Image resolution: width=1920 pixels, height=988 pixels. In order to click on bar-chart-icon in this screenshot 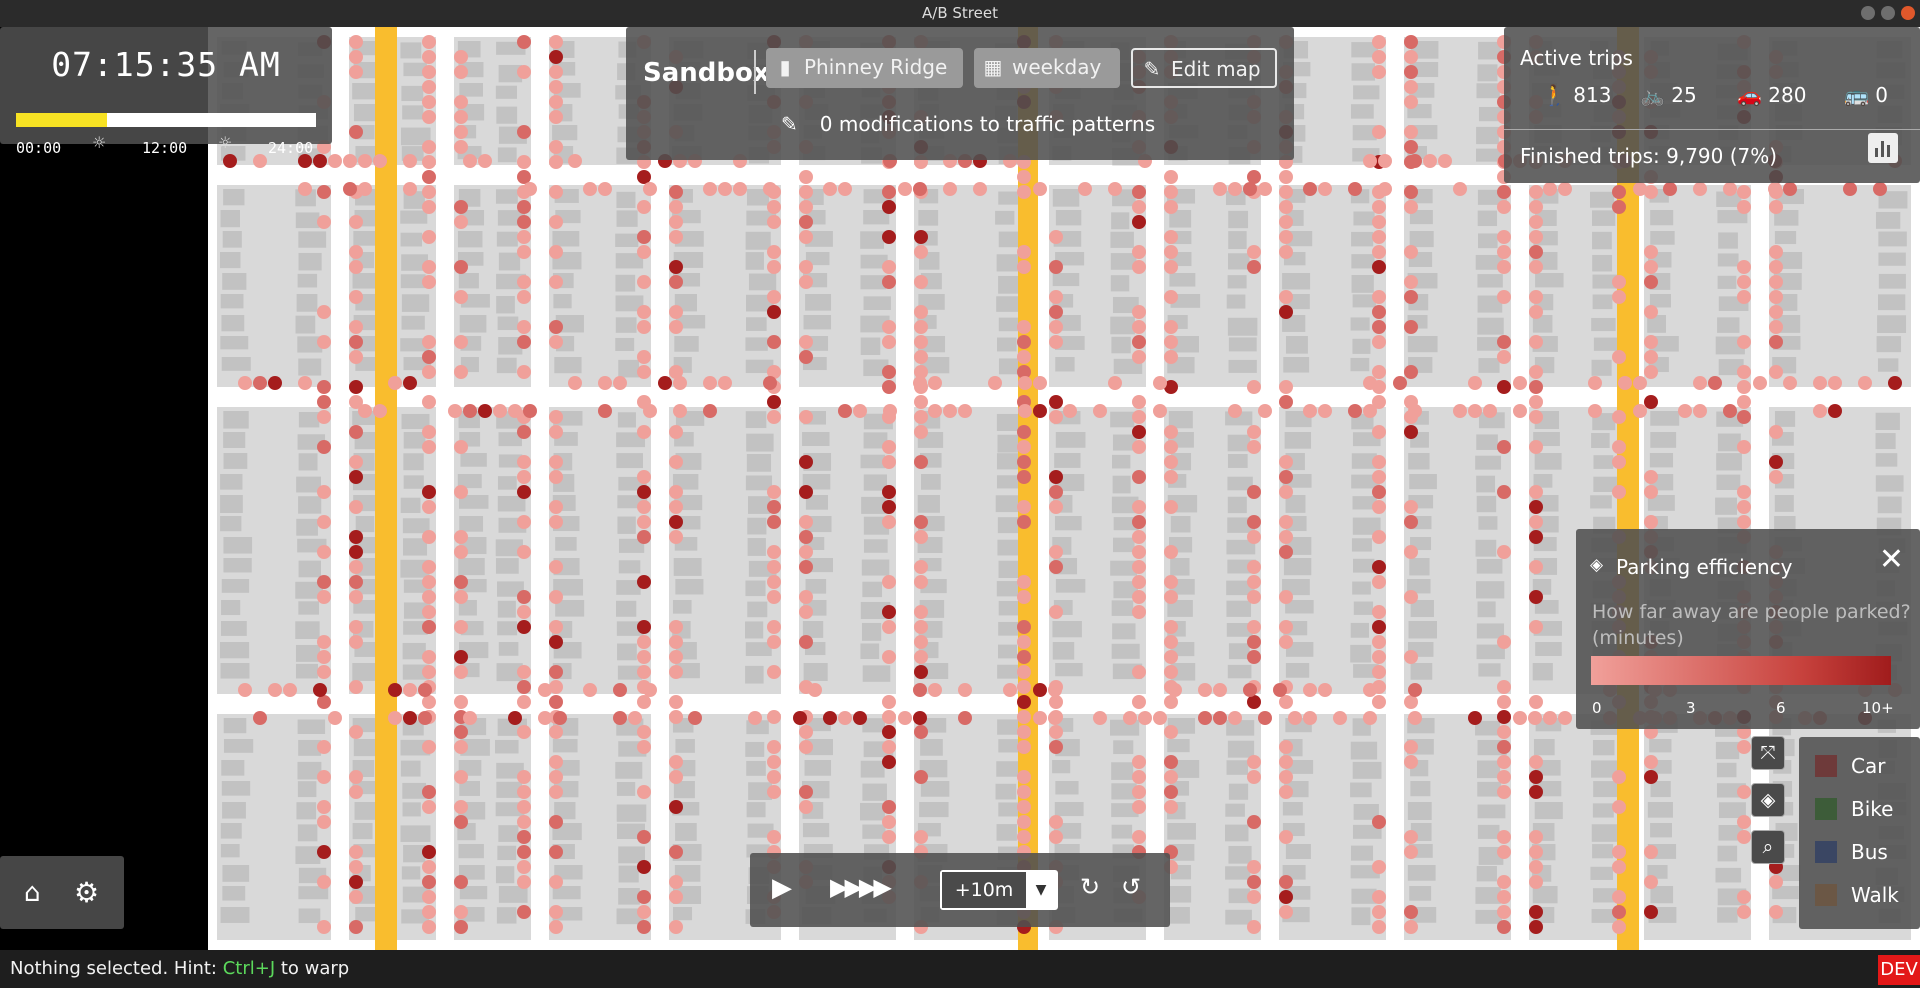, I will do `click(1883, 148)`.